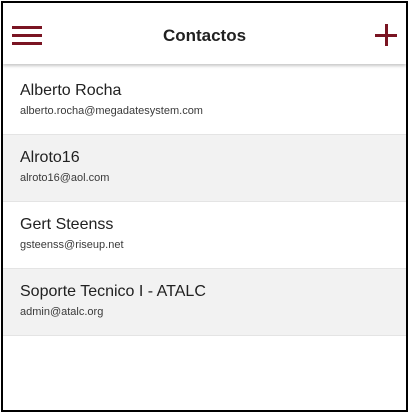 This screenshot has height=416, width=411. I want to click on app-header: Contactos, so click(204, 33).